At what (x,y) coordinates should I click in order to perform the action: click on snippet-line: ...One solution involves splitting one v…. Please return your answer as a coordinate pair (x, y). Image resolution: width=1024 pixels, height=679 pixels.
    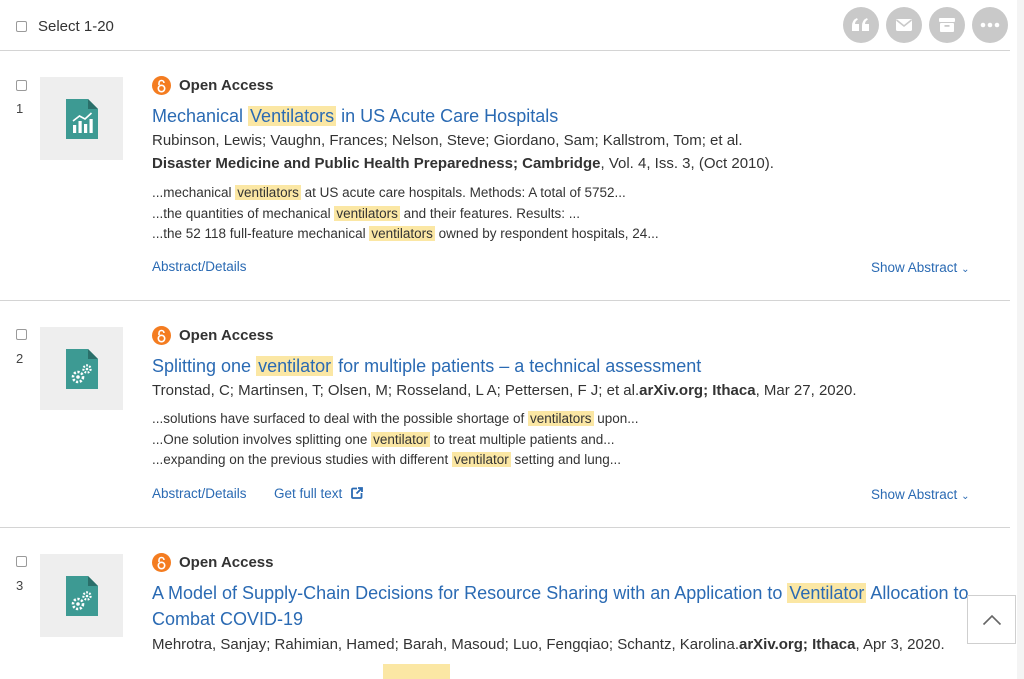
    Looking at the image, I should click on (383, 439).